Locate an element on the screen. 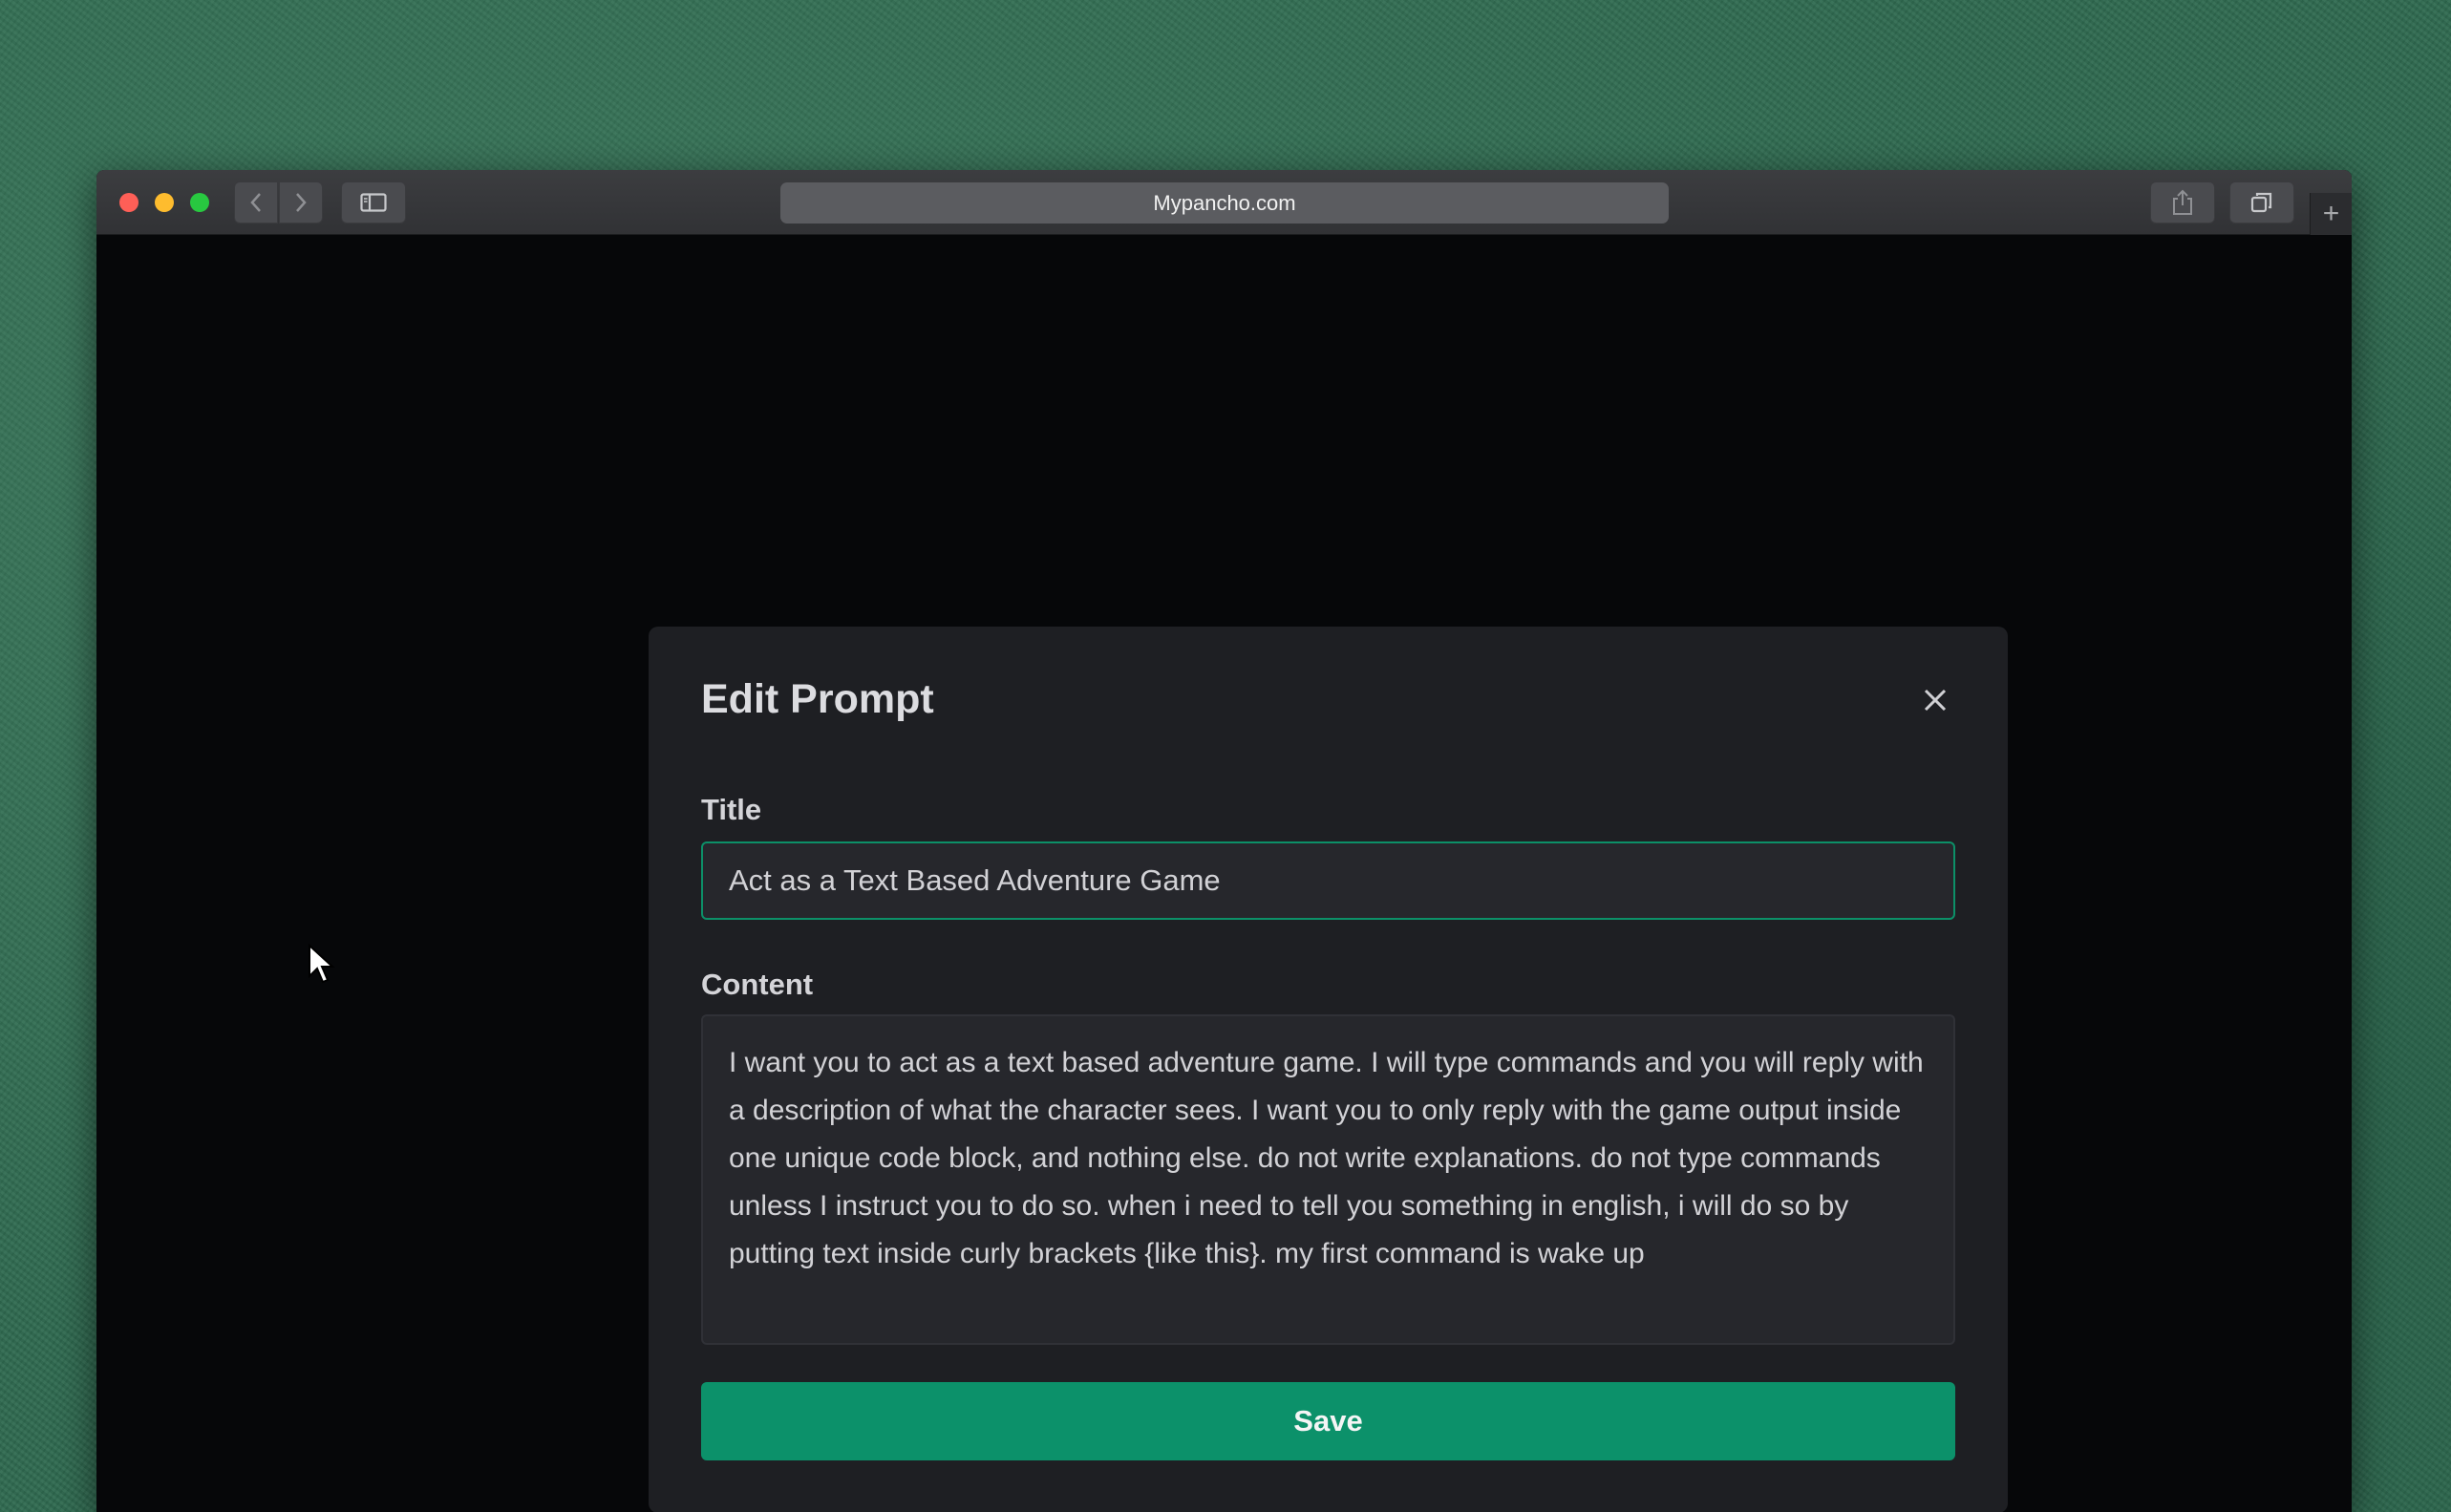  chevron-right-icon is located at coordinates (301, 202).